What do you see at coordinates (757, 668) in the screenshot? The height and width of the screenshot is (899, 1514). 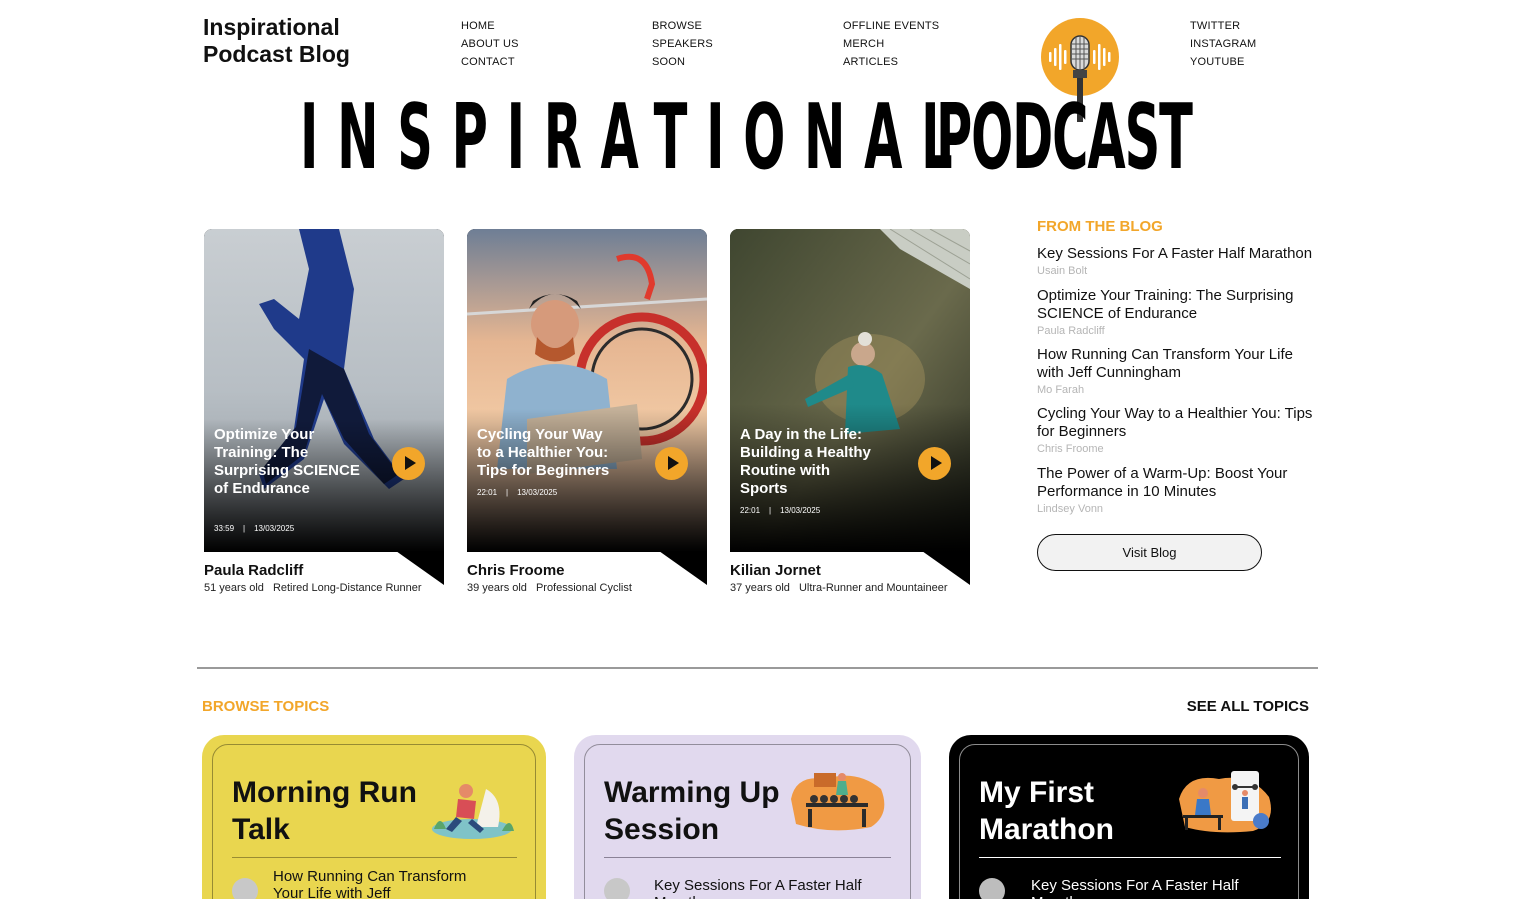 I see `section-divider` at bounding box center [757, 668].